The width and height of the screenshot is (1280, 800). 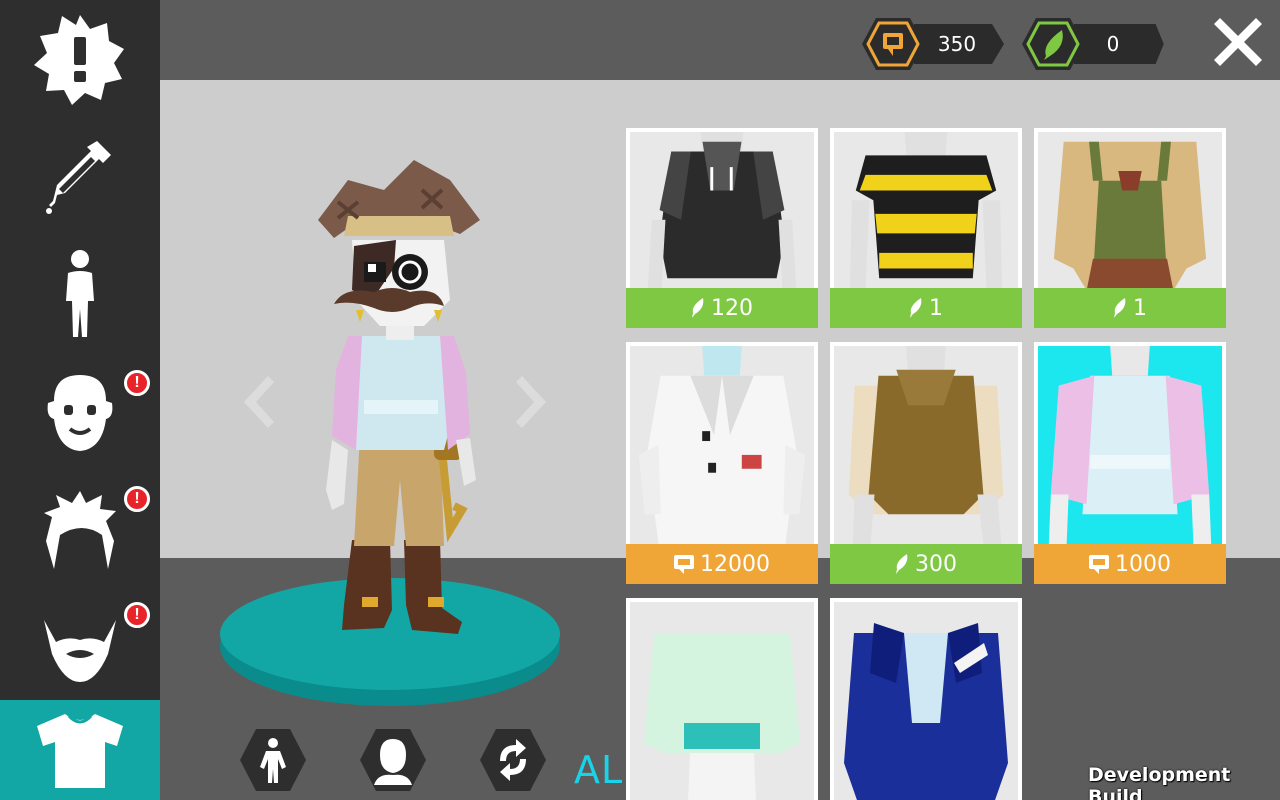 I want to click on item-price: 120, so click(x=722, y=308).